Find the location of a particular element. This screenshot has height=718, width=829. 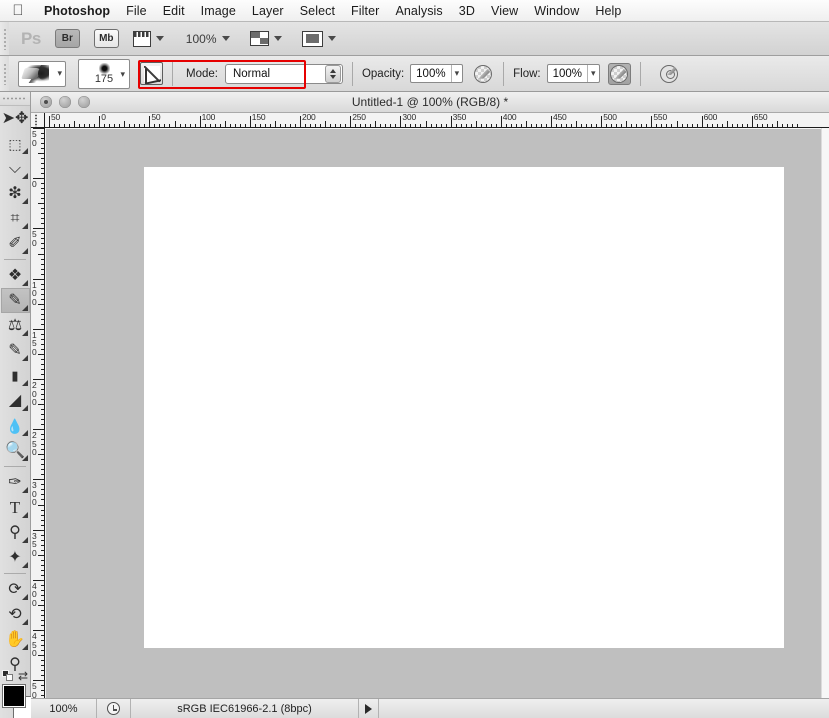

vertical-ruler: 50050100150200250300350400450500 is located at coordinates (38, 423).